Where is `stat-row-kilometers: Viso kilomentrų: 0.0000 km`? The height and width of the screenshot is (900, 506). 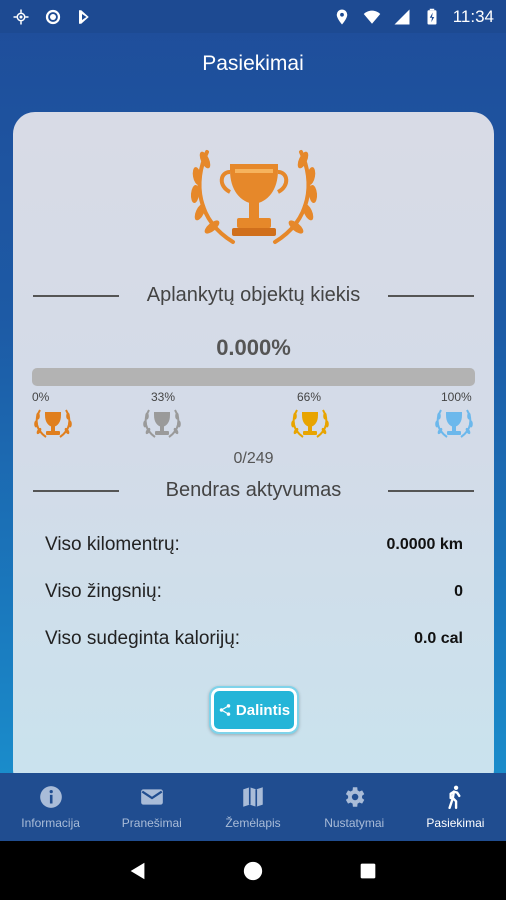 stat-row-kilometers: Viso kilomentrų: 0.0000 km is located at coordinates (254, 545).